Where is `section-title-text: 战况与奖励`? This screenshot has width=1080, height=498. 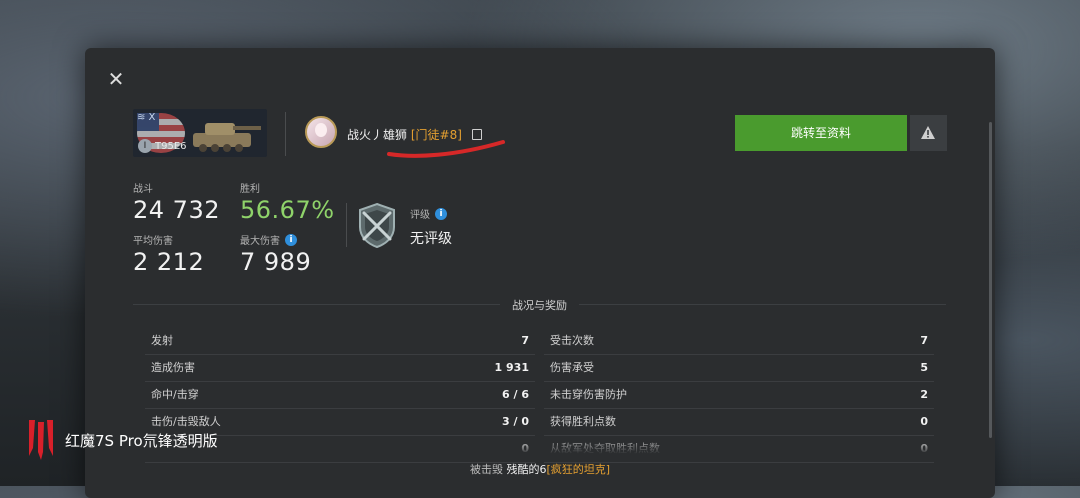
section-title-text: 战况与奖励 is located at coordinates (539, 305).